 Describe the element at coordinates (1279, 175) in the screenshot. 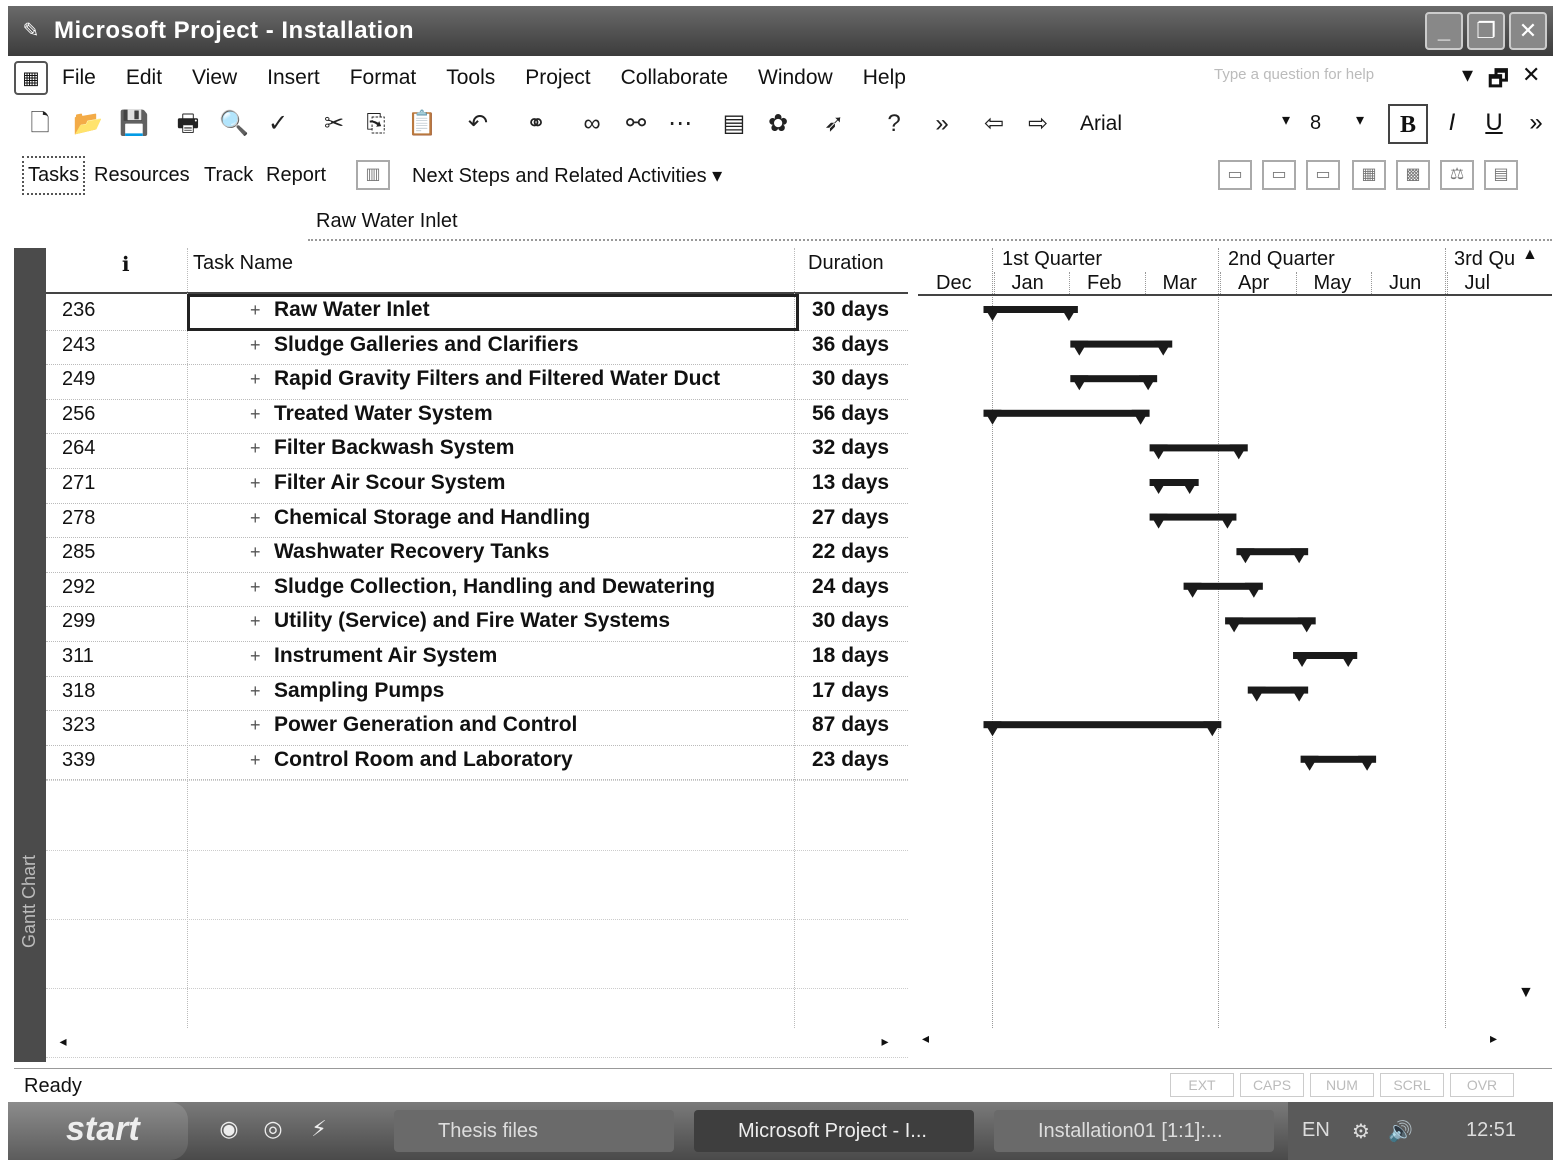

I see `view-icon-2: ▭` at that location.